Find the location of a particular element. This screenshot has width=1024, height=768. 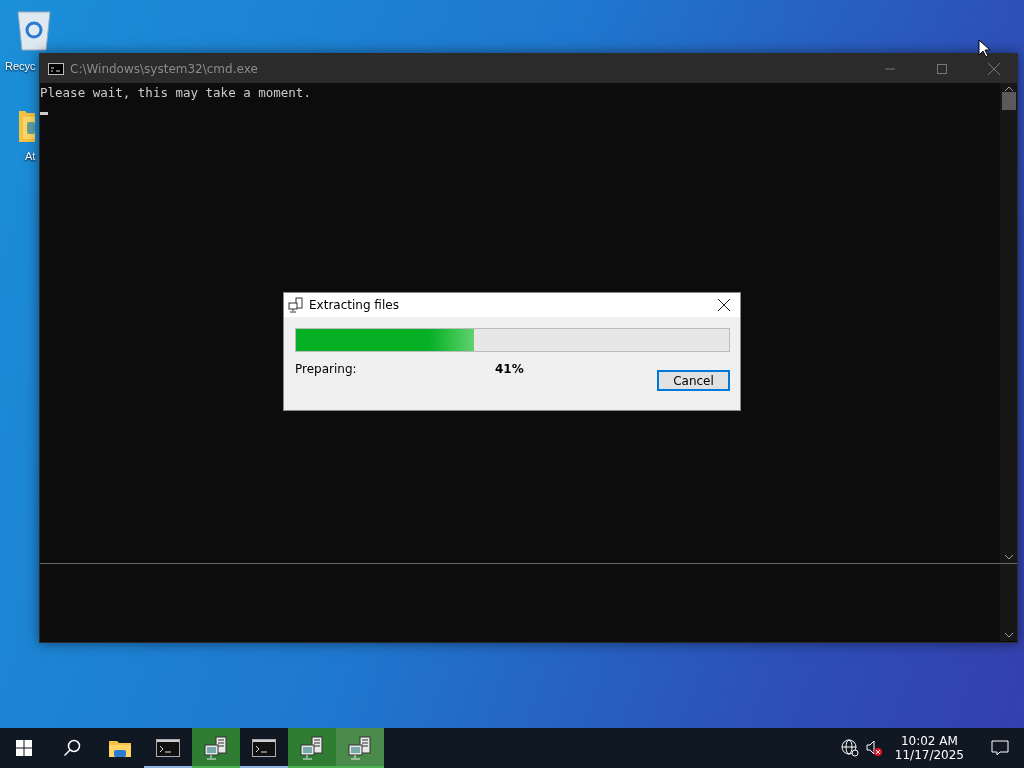

search-icon is located at coordinates (72, 748).